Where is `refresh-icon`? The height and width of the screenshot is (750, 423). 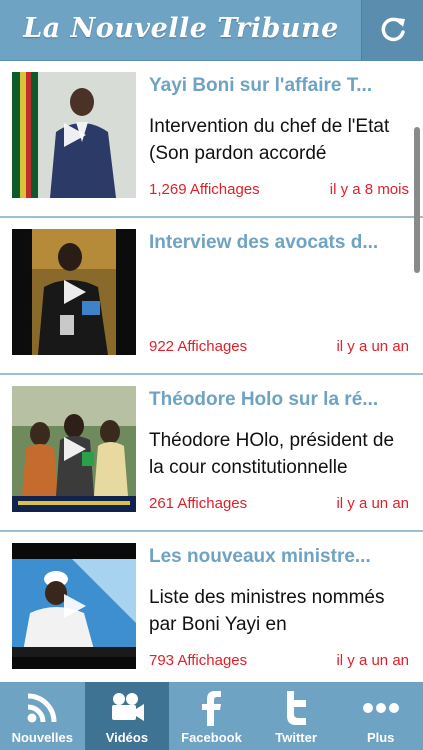
refresh-icon is located at coordinates (393, 29).